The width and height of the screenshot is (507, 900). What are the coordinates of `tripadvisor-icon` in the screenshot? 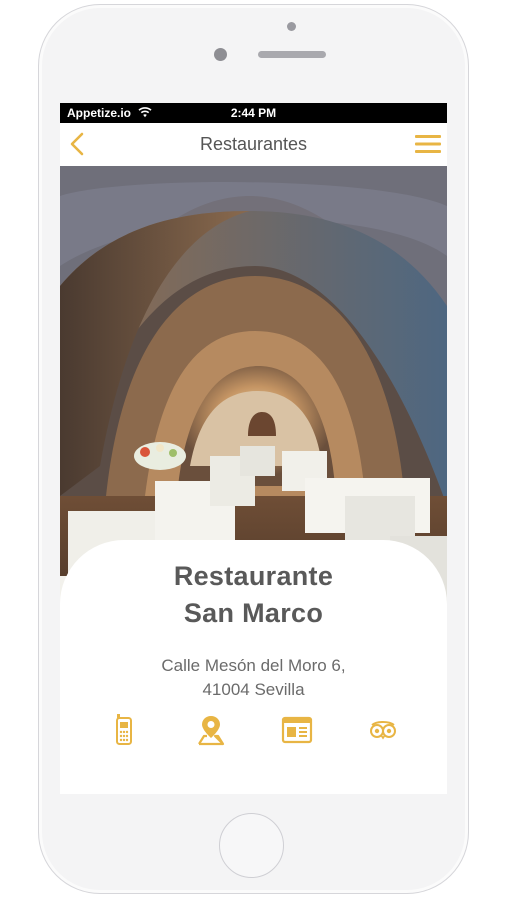 It's located at (383, 730).